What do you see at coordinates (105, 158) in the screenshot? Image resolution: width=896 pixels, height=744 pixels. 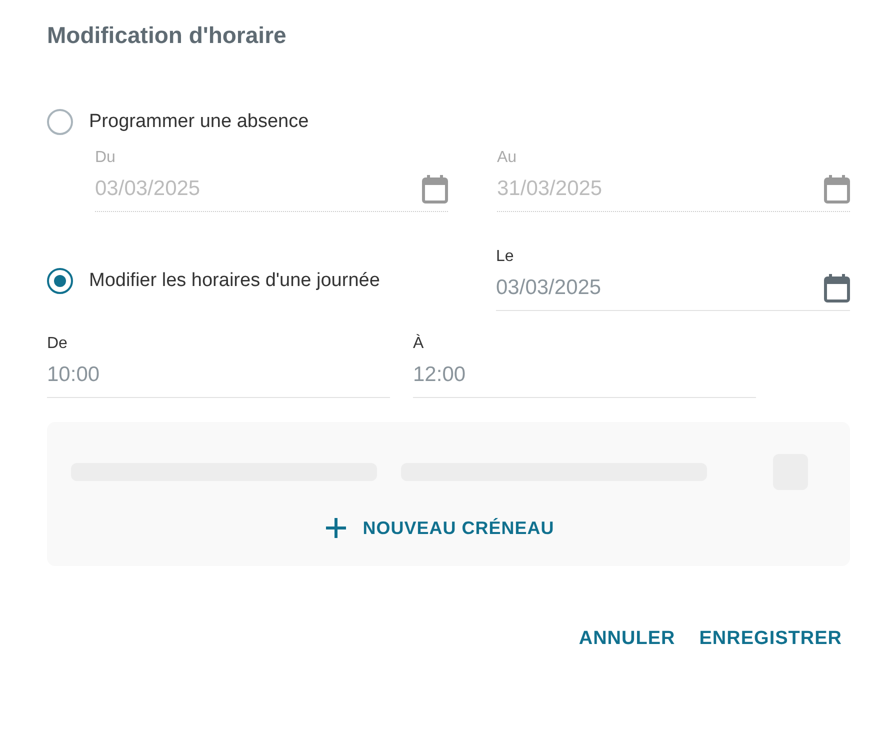 I see `field-label: Du` at bounding box center [105, 158].